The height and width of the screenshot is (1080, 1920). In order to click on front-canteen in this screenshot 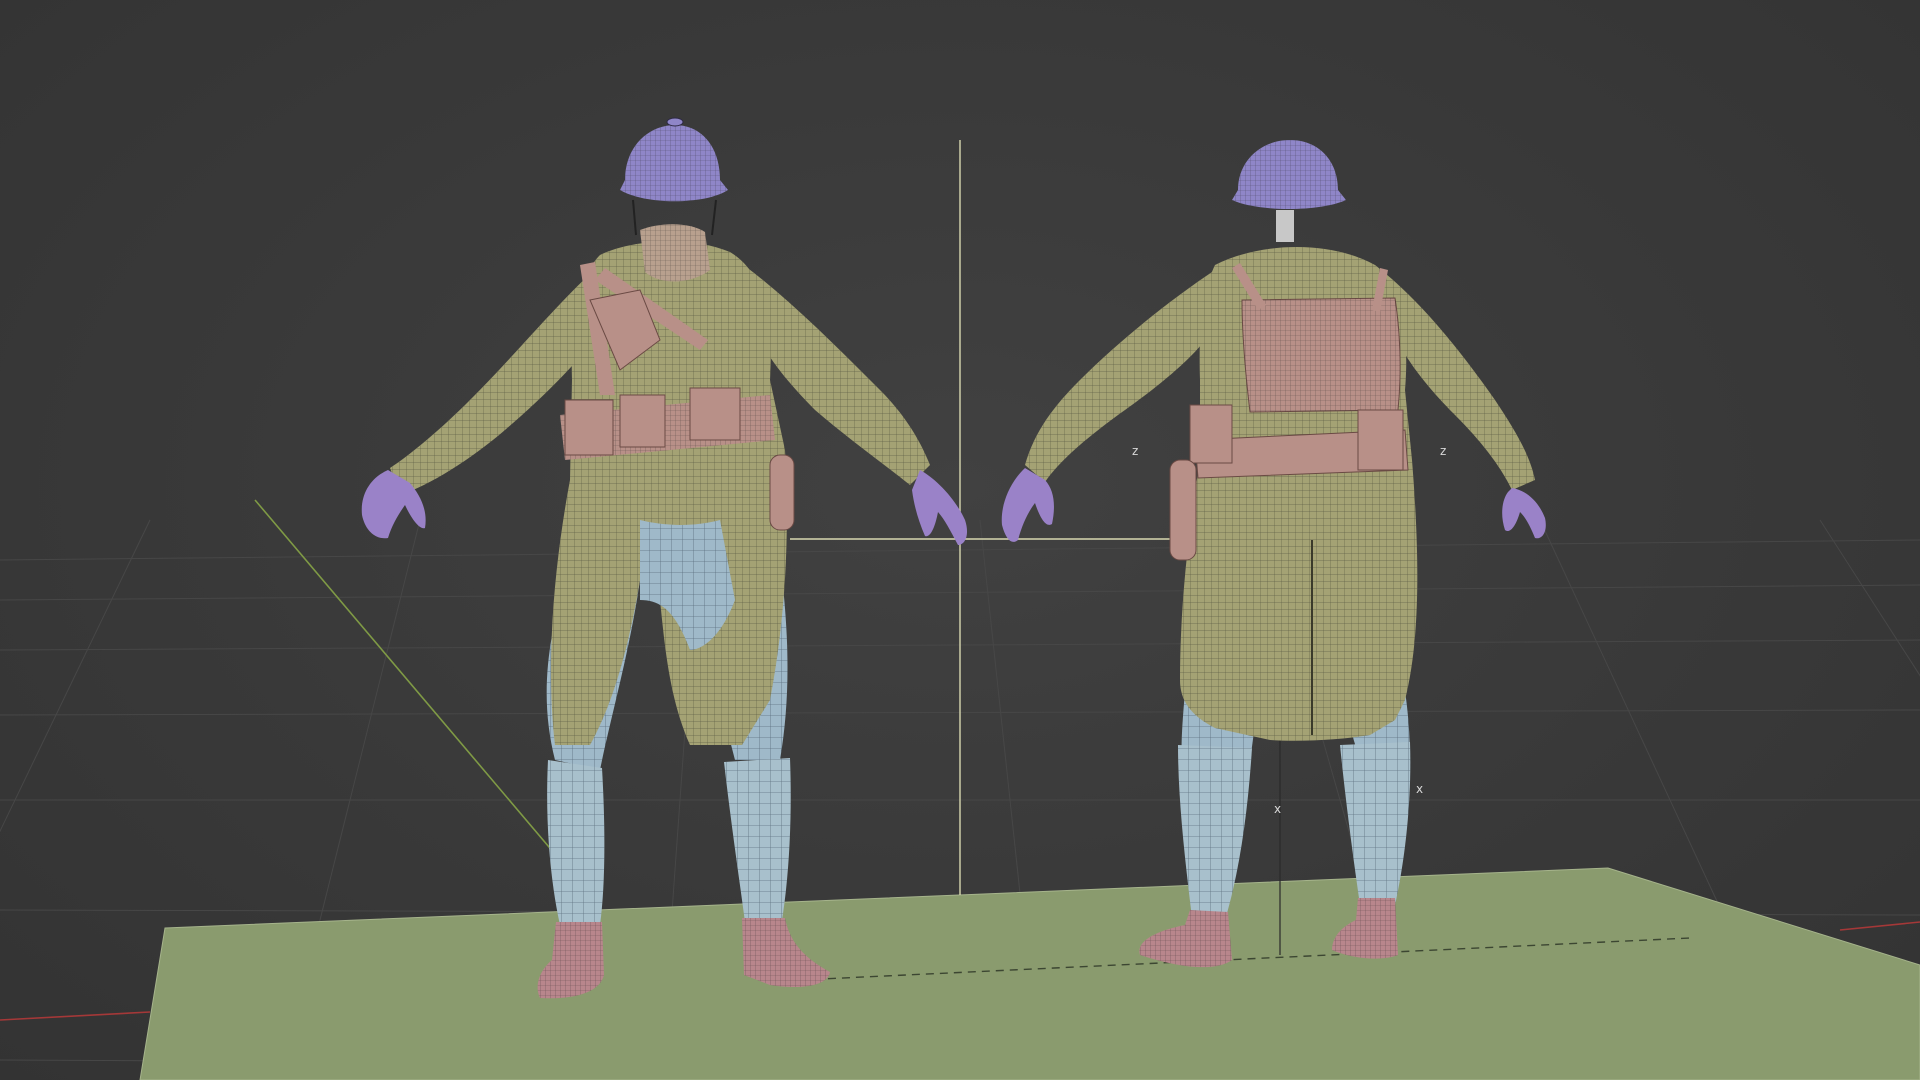, I will do `click(782, 492)`.